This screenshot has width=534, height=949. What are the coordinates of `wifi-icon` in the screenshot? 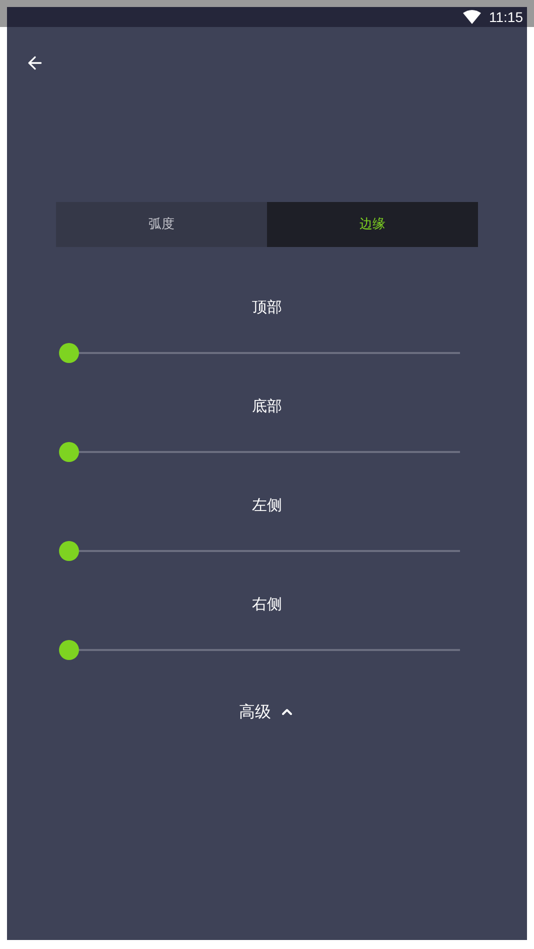 It's located at (472, 17).